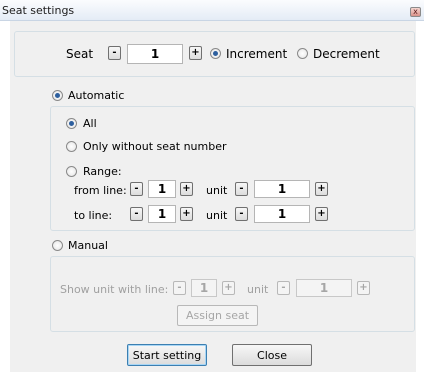  What do you see at coordinates (71, 146) in the screenshot?
I see `only-without-radio` at bounding box center [71, 146].